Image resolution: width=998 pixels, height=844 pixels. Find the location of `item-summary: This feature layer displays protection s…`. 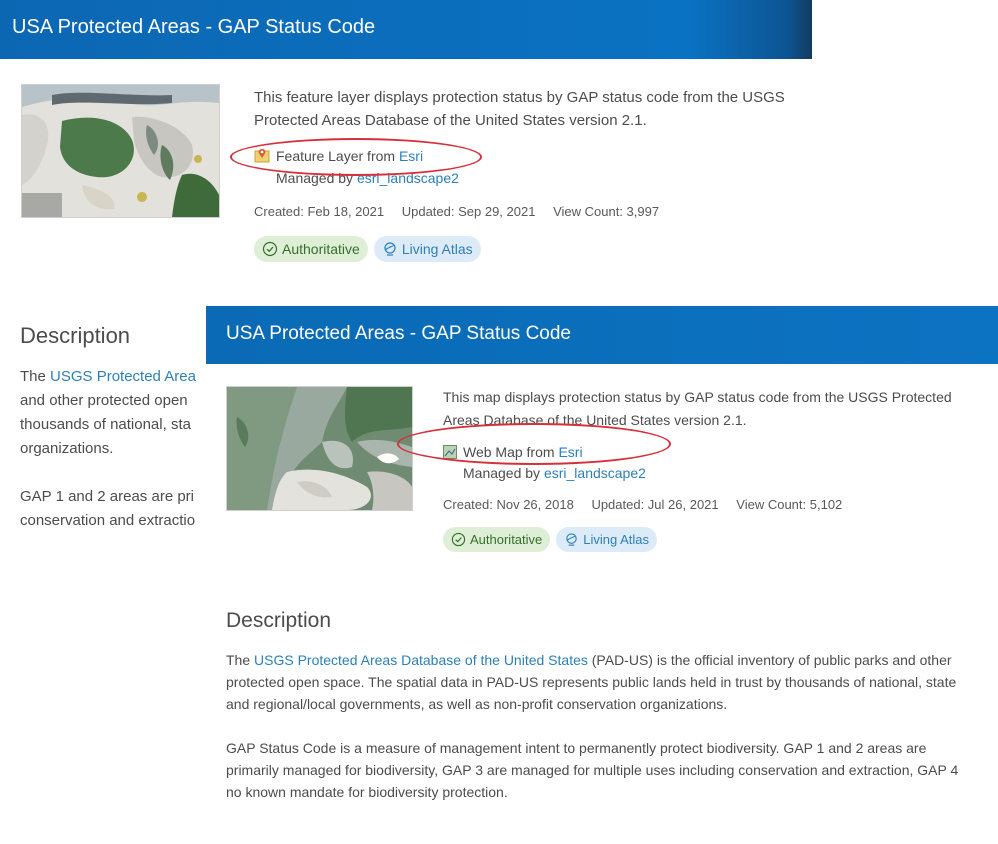

item-summary: This feature layer displays protection s… is located at coordinates (519, 109).